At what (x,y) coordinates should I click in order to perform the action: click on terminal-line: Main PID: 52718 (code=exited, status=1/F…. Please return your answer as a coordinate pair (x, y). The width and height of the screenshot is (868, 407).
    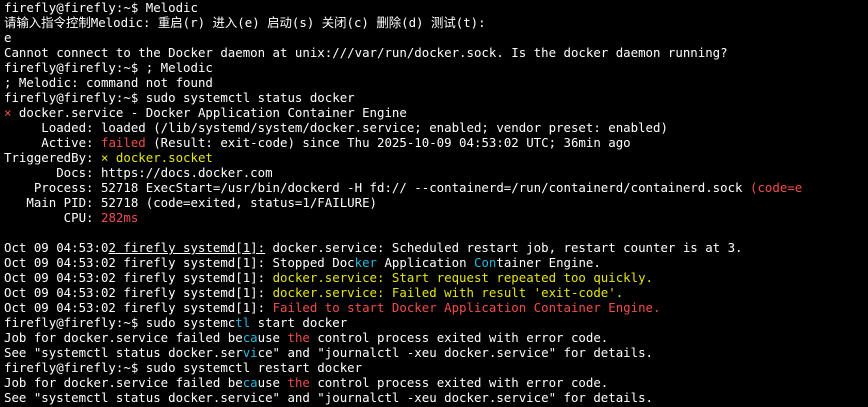
    Looking at the image, I should click on (436, 202).